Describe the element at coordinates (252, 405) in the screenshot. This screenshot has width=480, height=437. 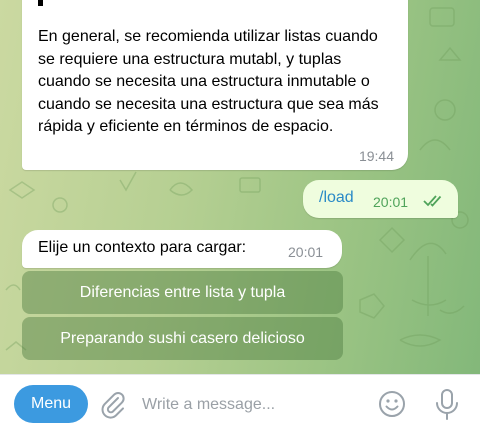
I see `message-input` at that location.